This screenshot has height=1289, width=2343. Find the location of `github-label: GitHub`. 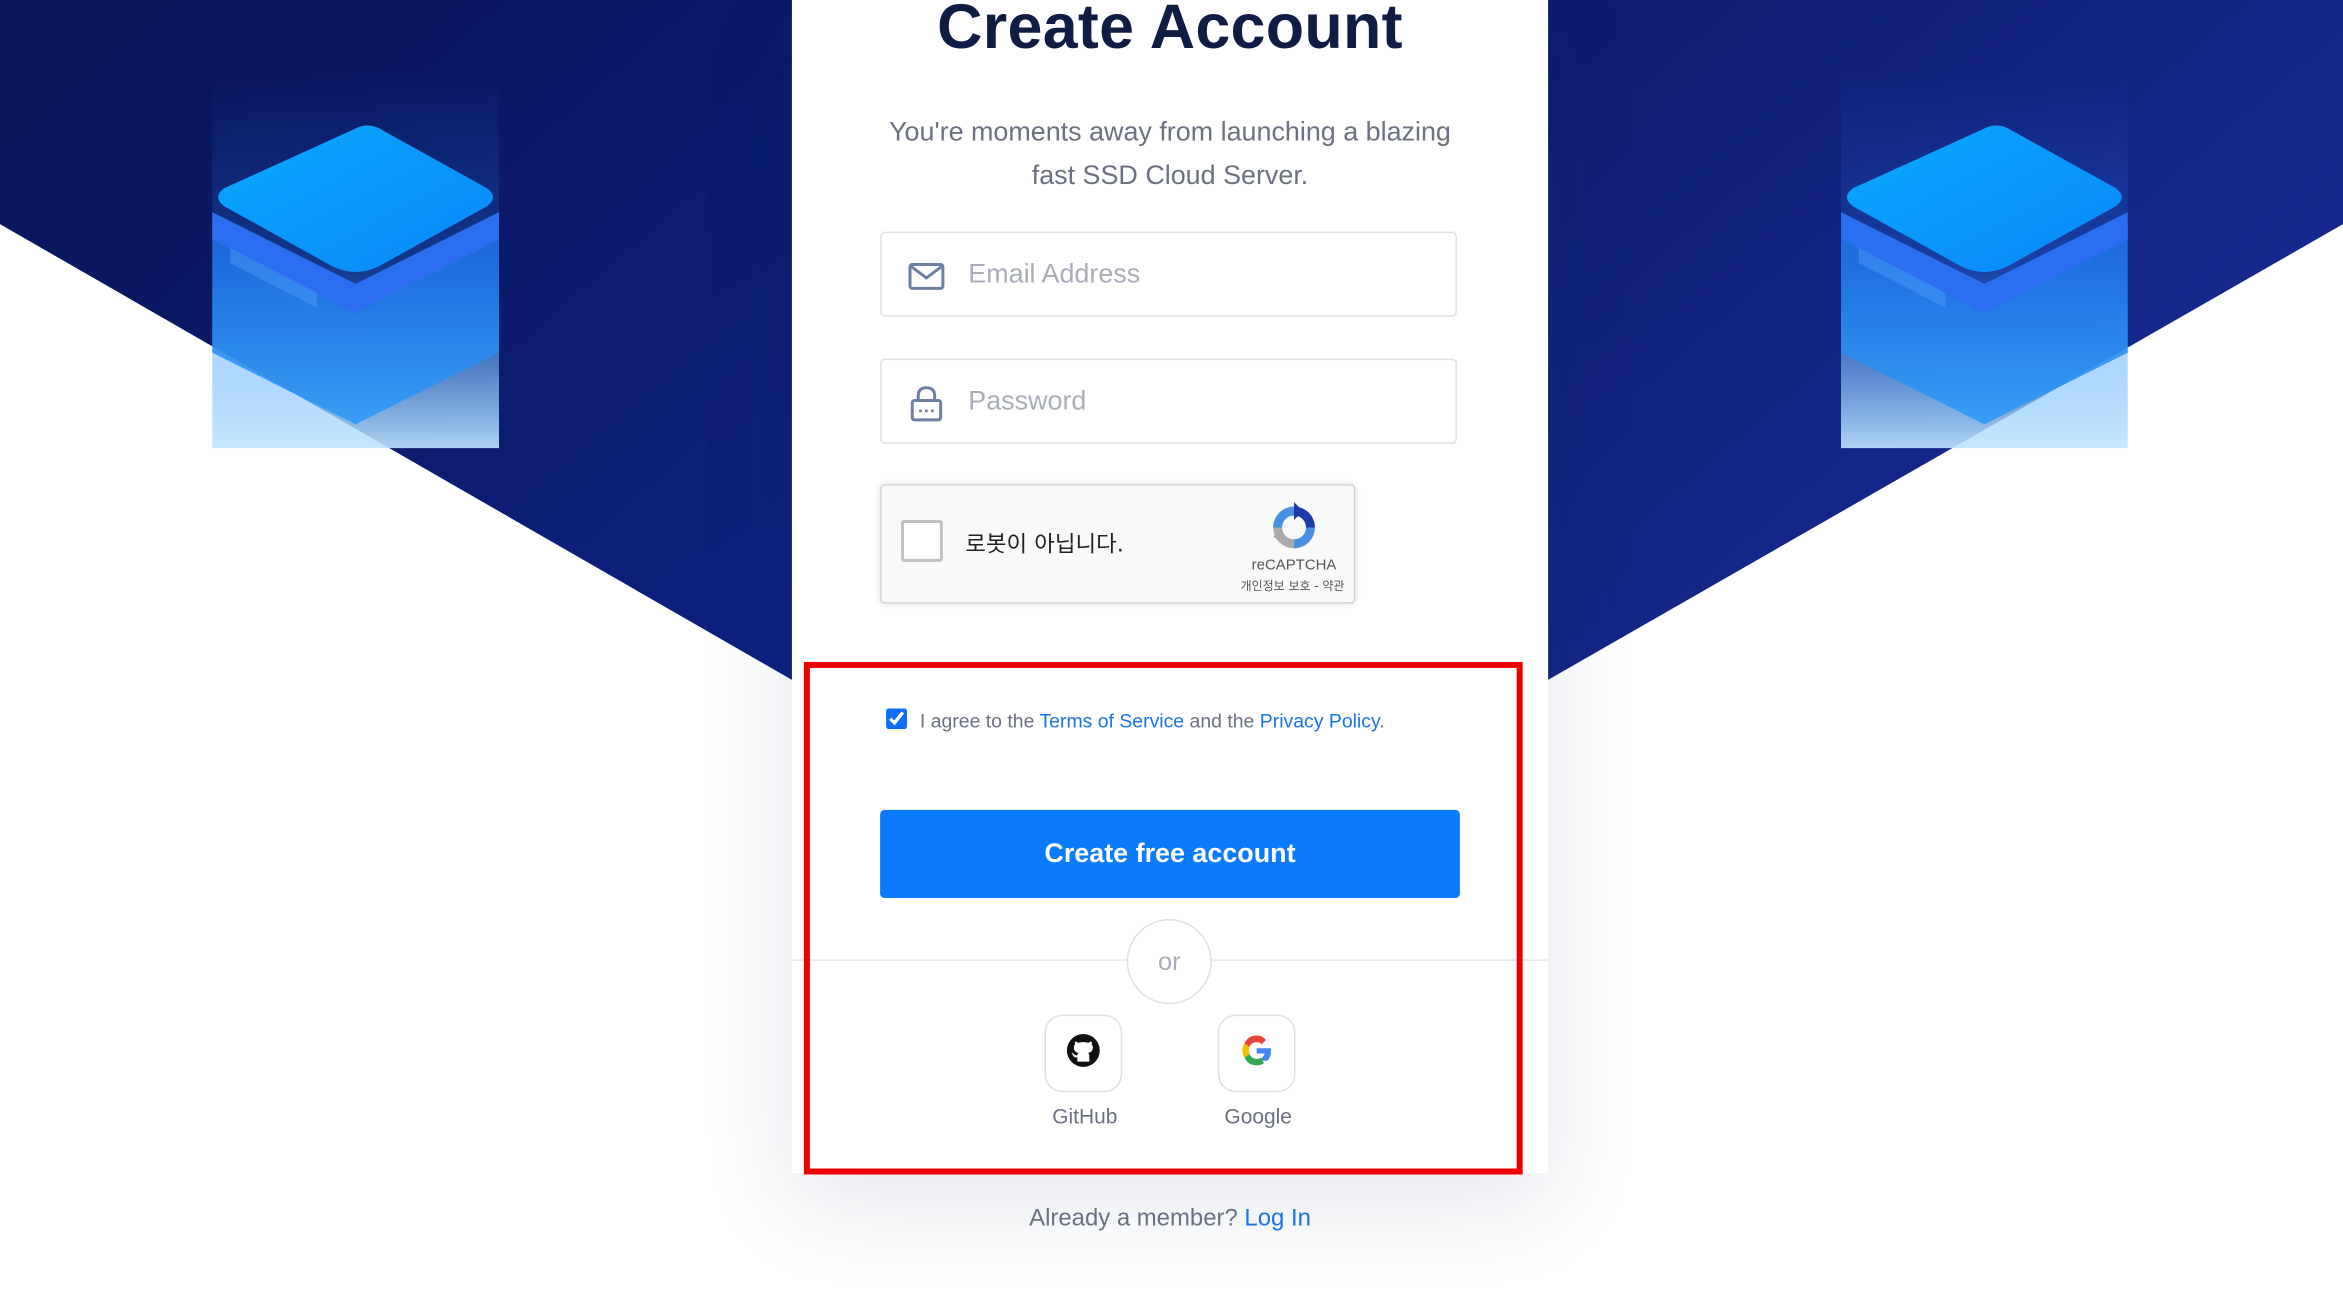

github-label: GitHub is located at coordinates (1085, 1116).